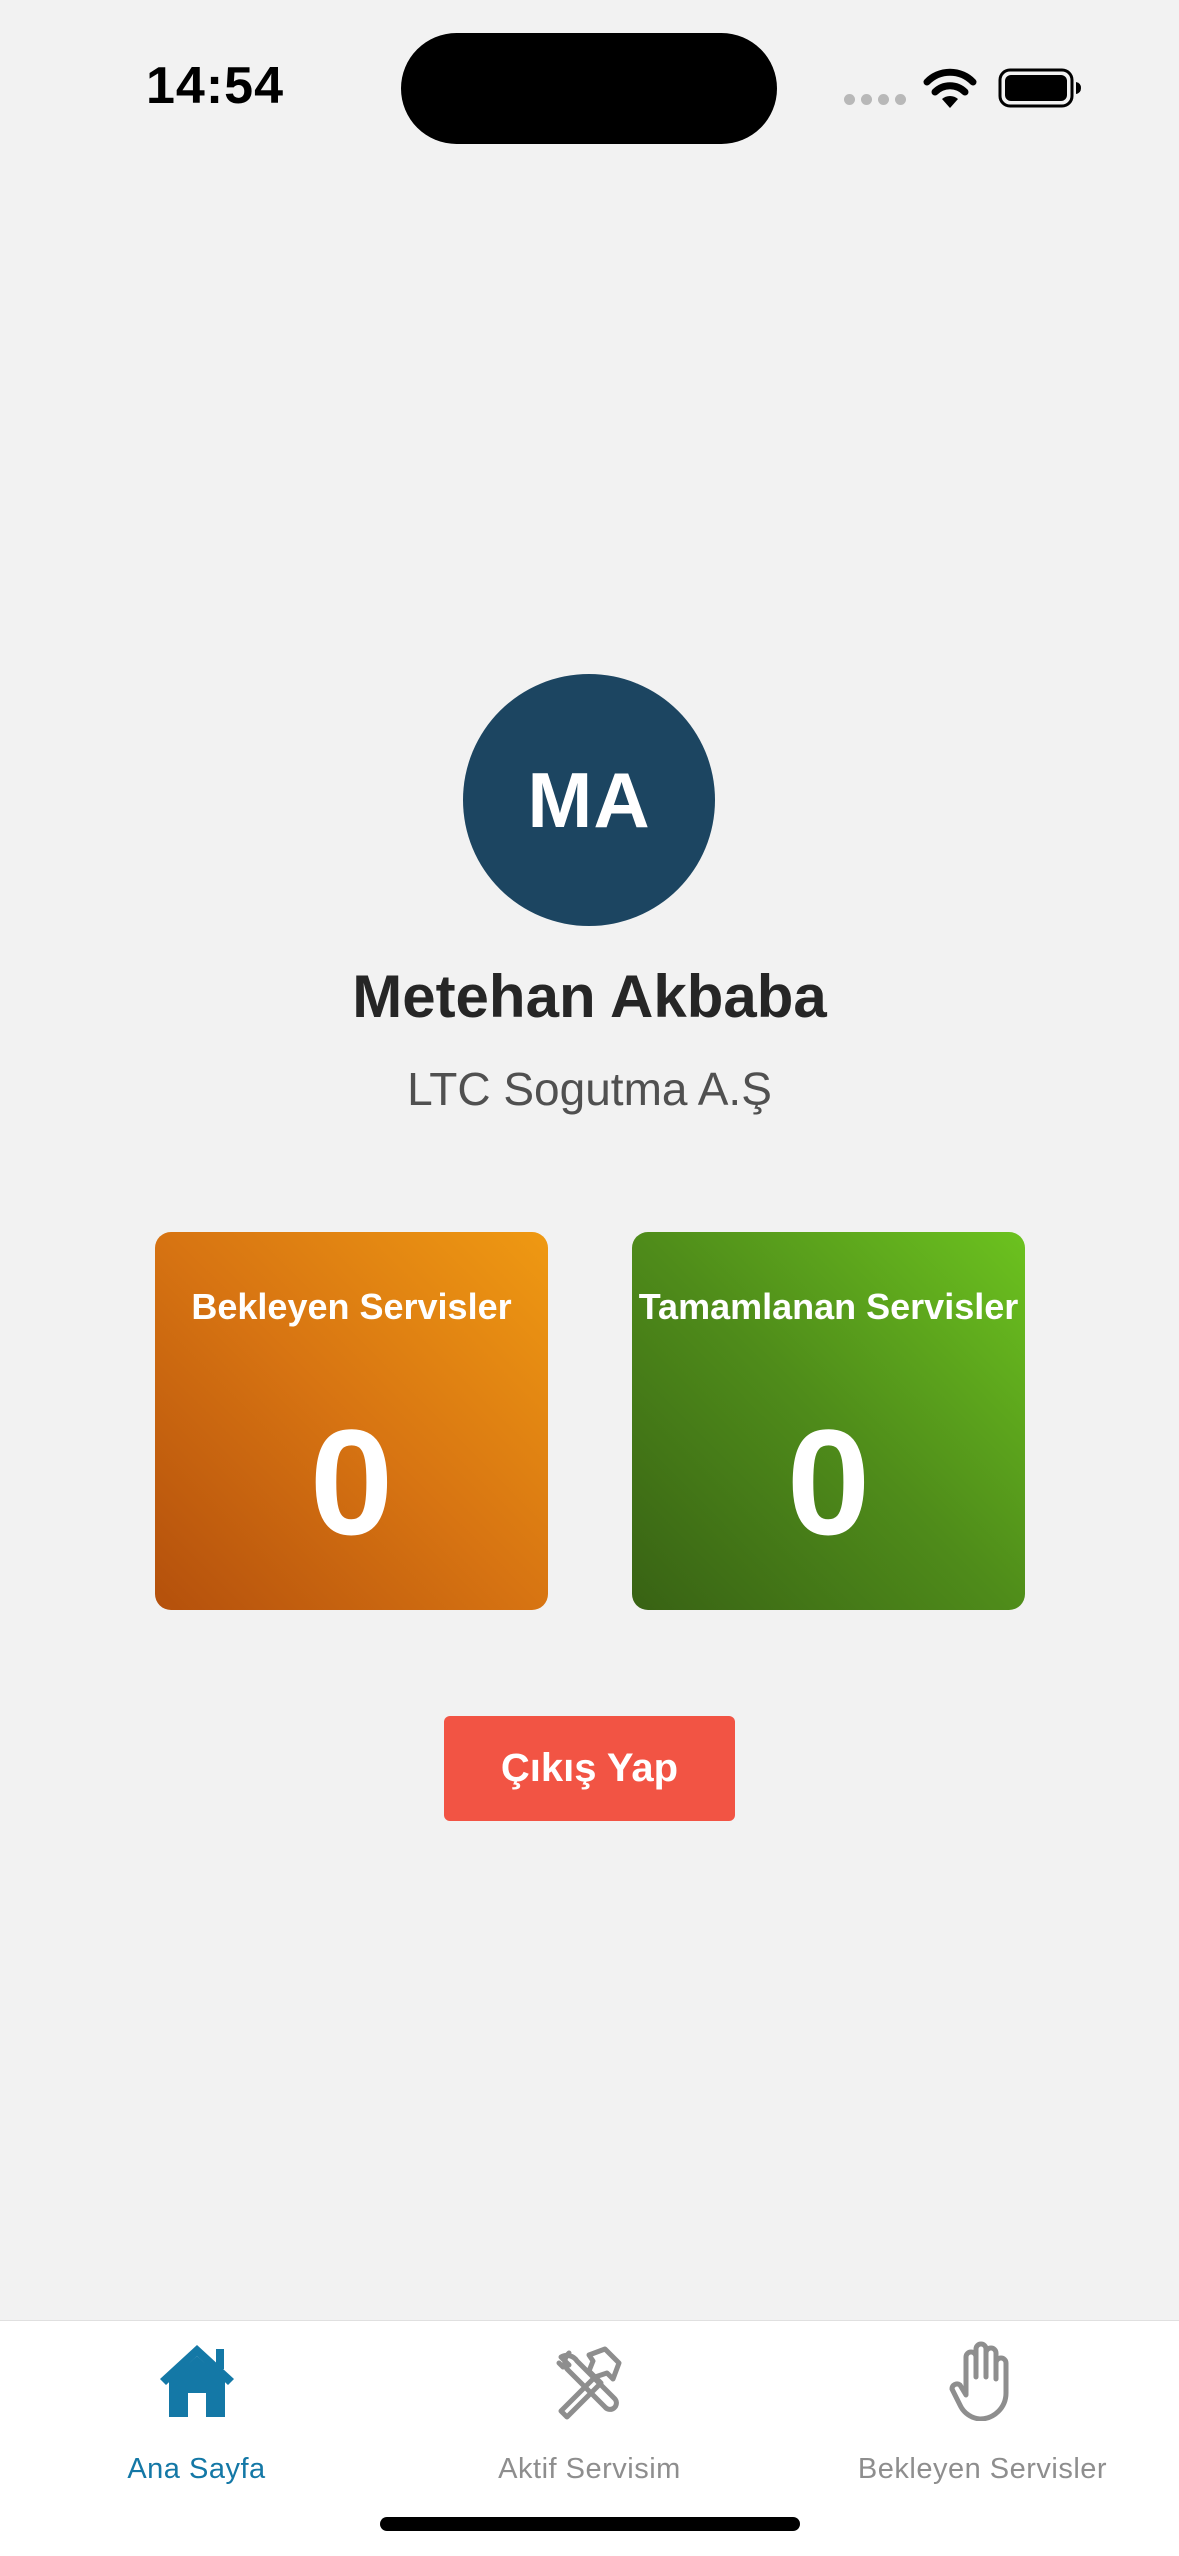 The width and height of the screenshot is (1179, 2556). I want to click on home-icon, so click(197, 2381).